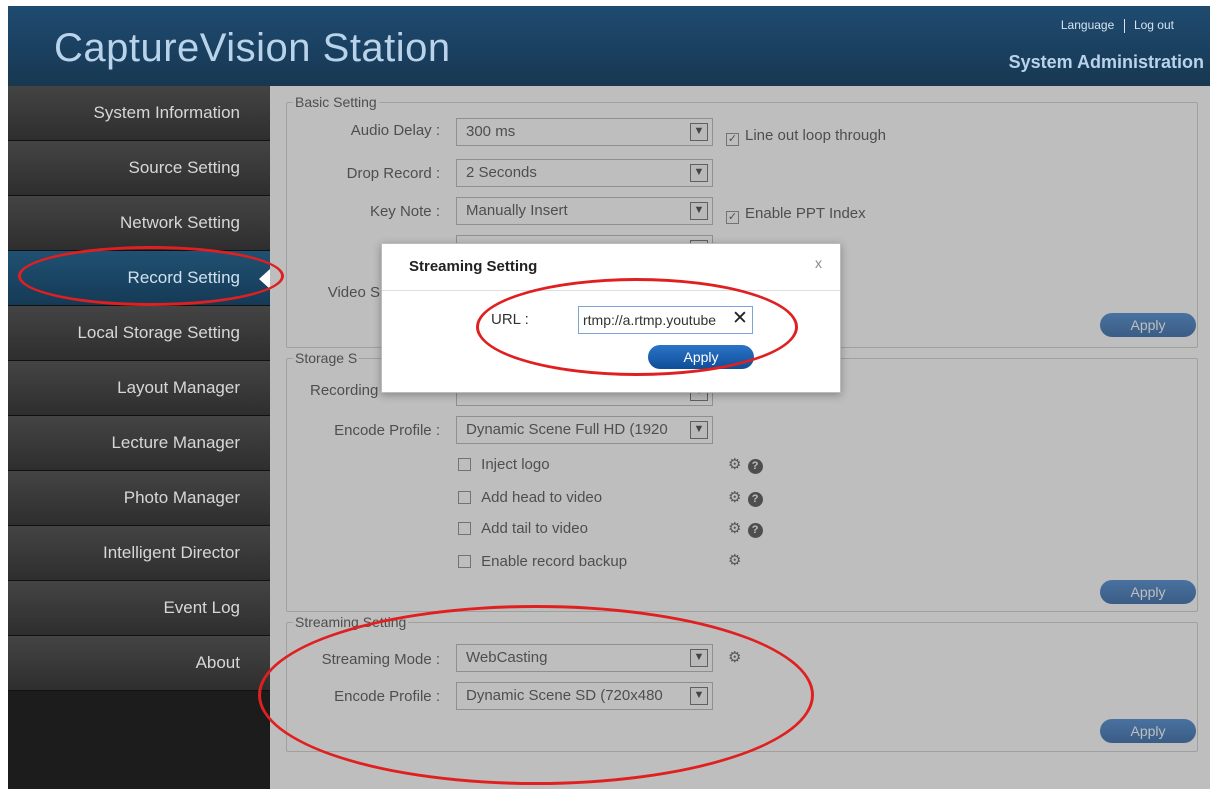 The height and width of the screenshot is (789, 1218). Describe the element at coordinates (139, 443) in the screenshot. I see `sidebar-item-lecture-manager: Lecture Manager` at that location.